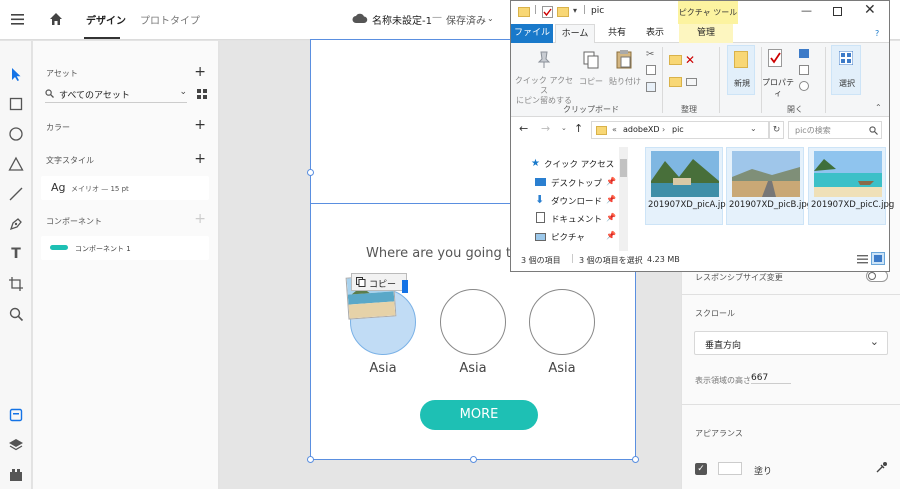 This screenshot has height=489, width=900. Describe the element at coordinates (547, 12) in the screenshot. I see `properties-quick-icon` at that location.